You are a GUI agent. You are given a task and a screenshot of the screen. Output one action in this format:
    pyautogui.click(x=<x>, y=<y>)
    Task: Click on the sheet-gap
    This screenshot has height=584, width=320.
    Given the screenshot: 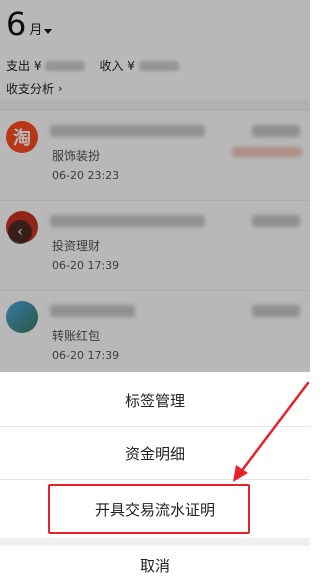 What is the action you would take?
    pyautogui.click(x=155, y=542)
    